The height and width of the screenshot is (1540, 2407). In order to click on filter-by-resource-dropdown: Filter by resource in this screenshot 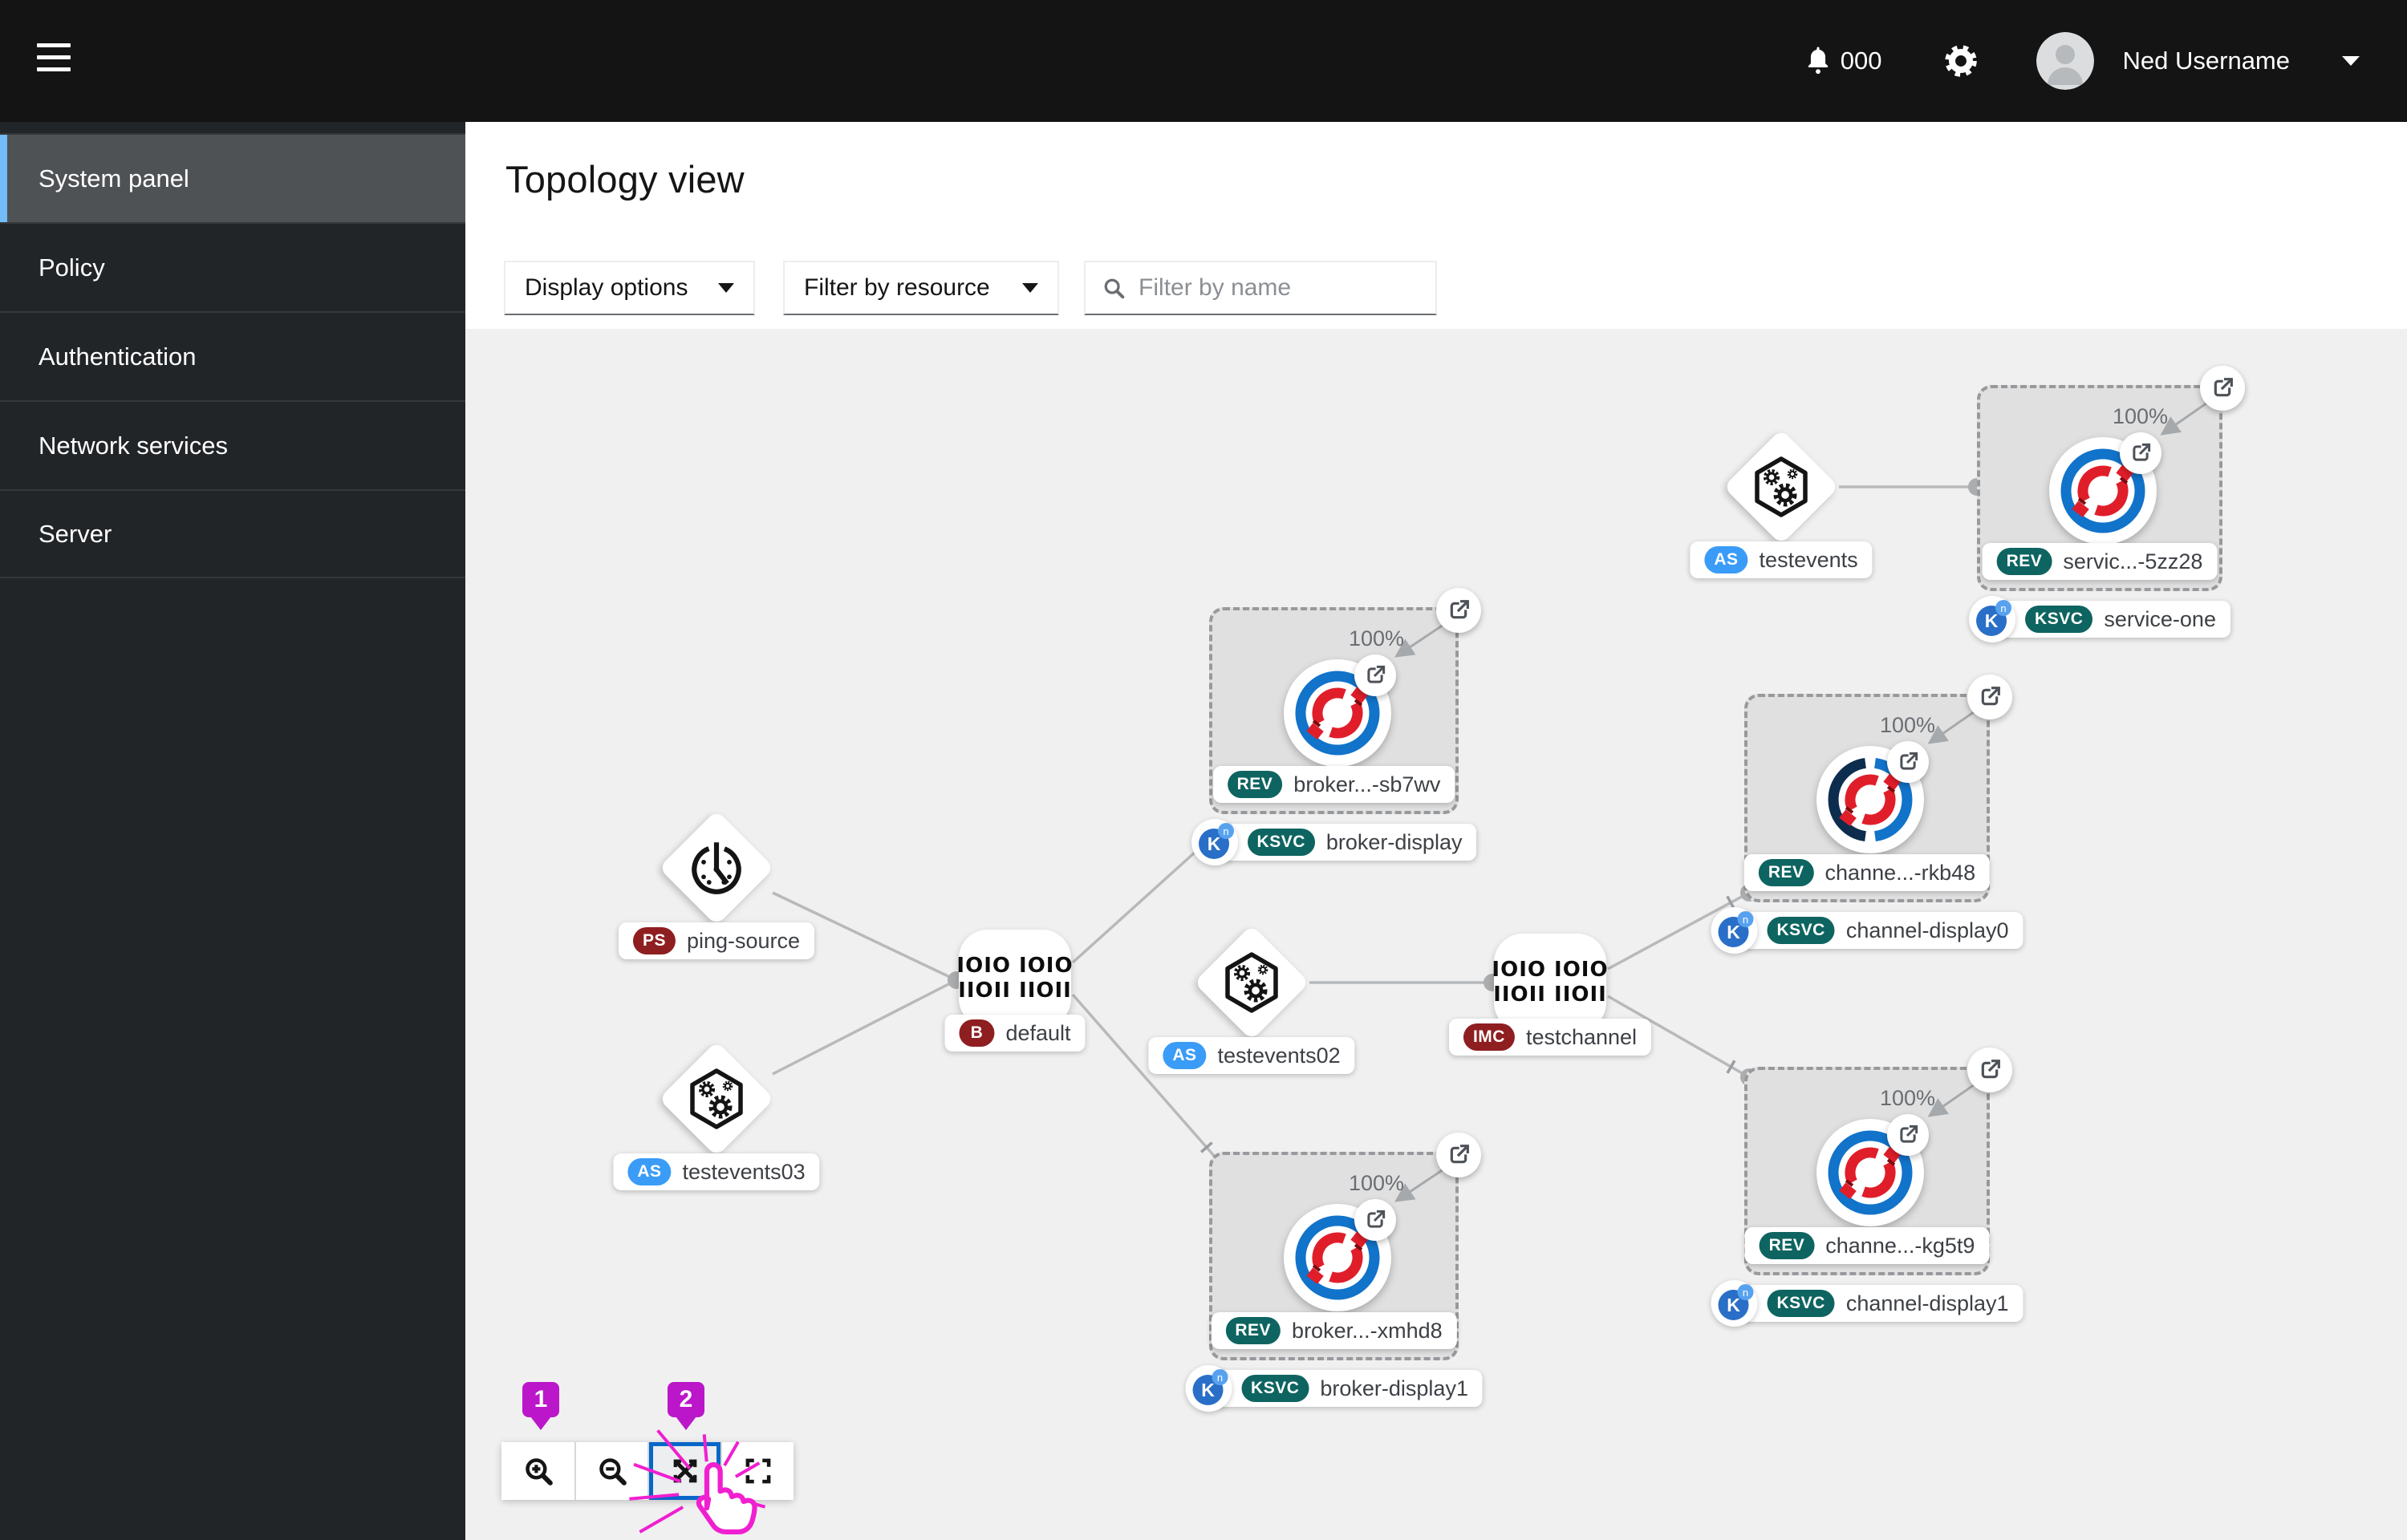, I will do `click(921, 288)`.